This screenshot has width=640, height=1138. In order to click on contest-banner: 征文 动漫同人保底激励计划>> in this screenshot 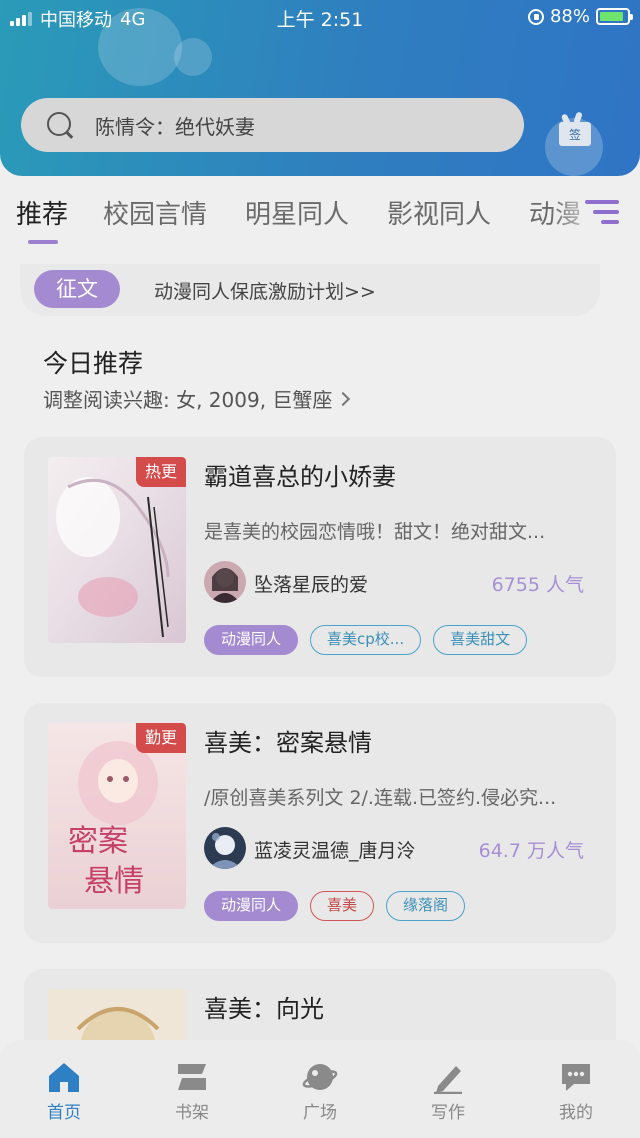, I will do `click(310, 290)`.